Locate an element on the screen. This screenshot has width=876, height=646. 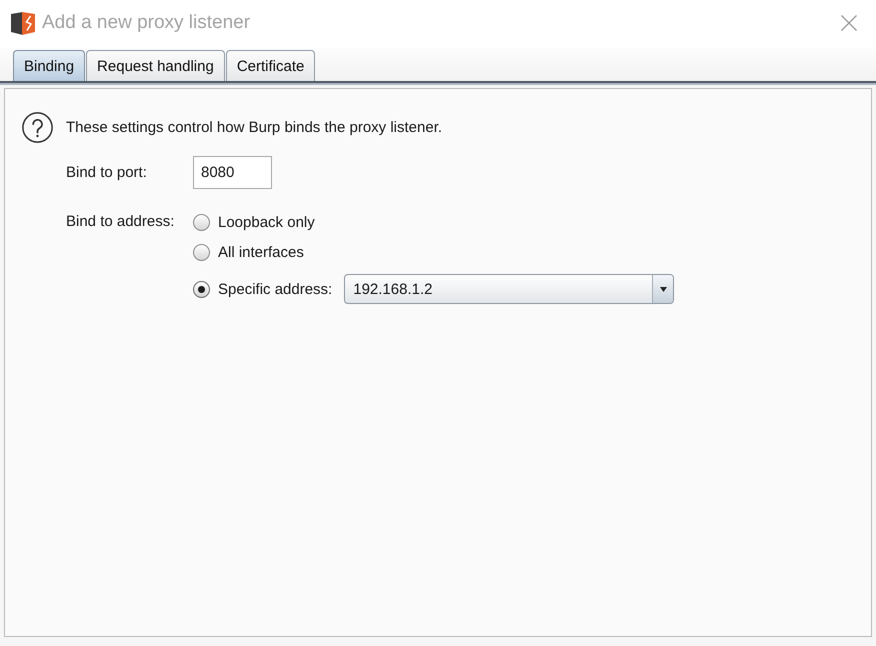
description-text: These settings control how Burp binds the proxy listener. is located at coordinates (254, 127).